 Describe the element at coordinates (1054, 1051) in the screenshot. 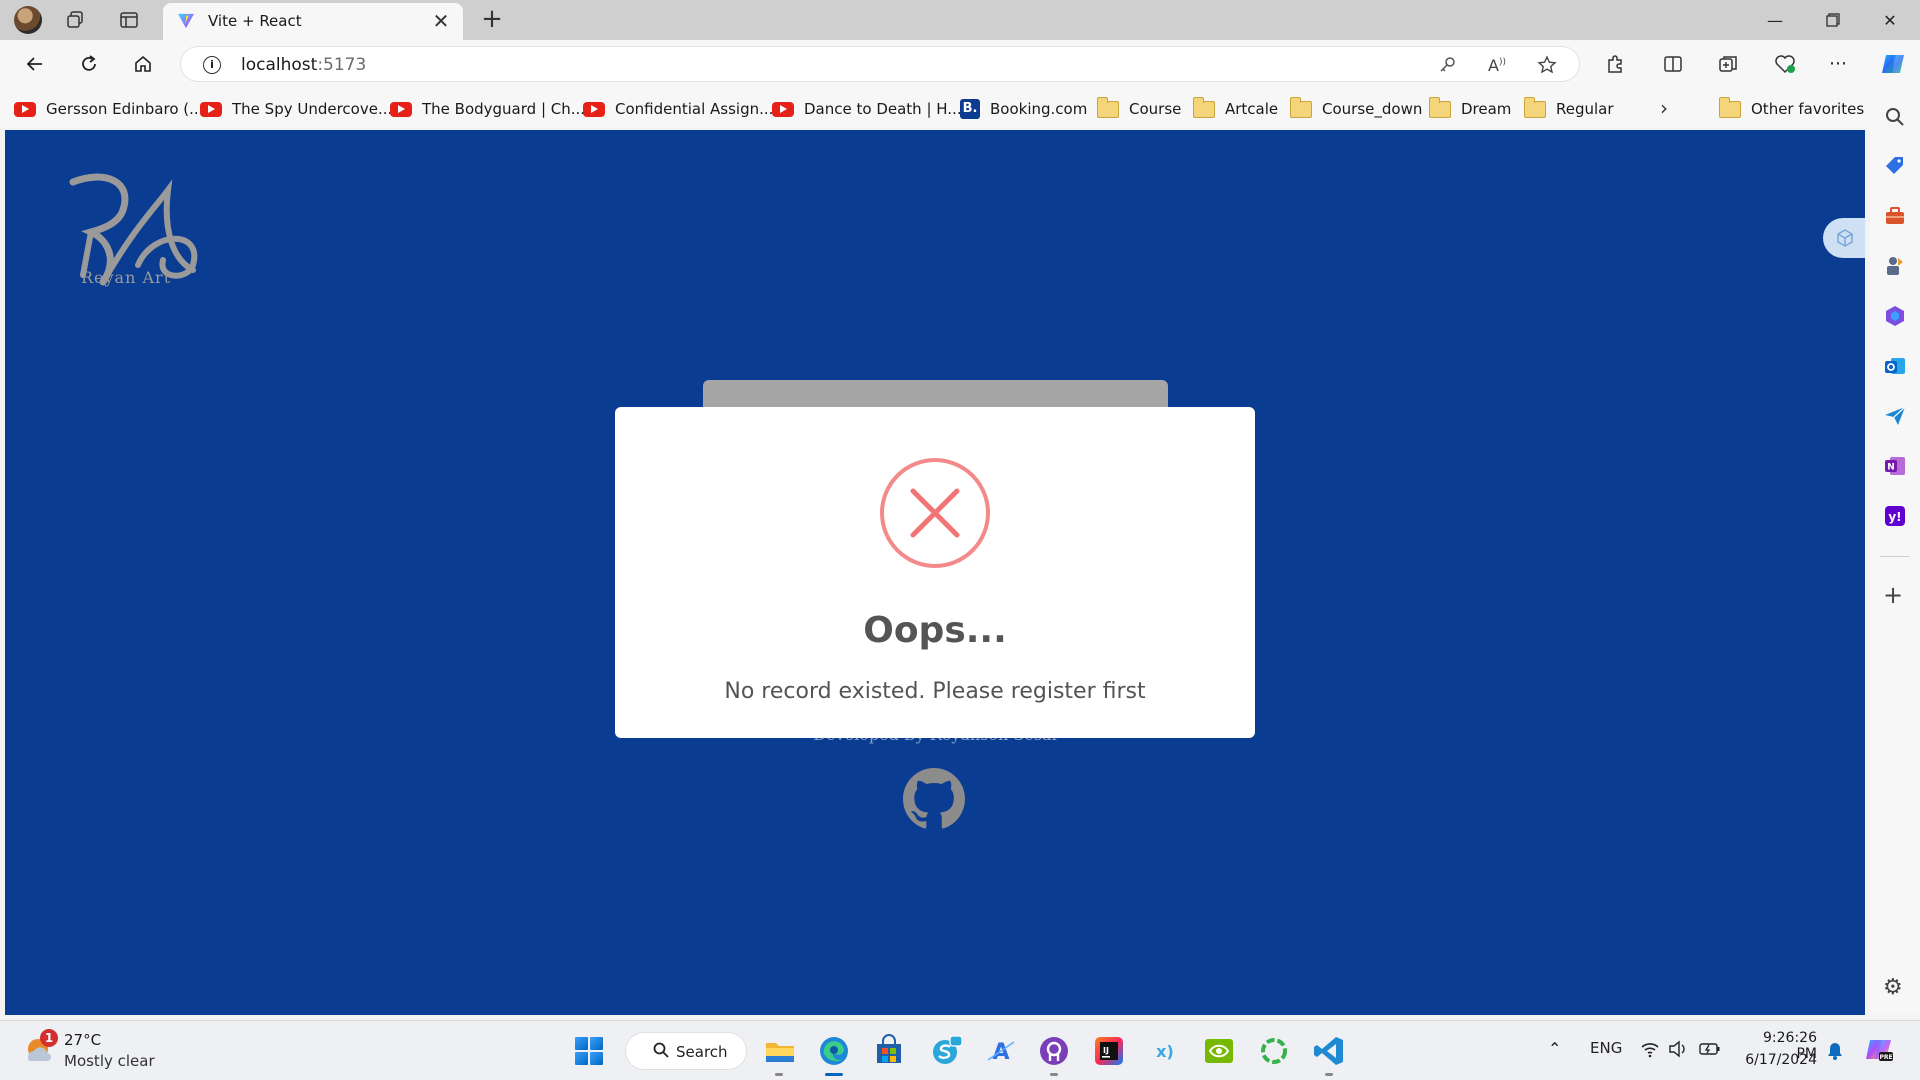

I see `github-desktop-icon` at that location.